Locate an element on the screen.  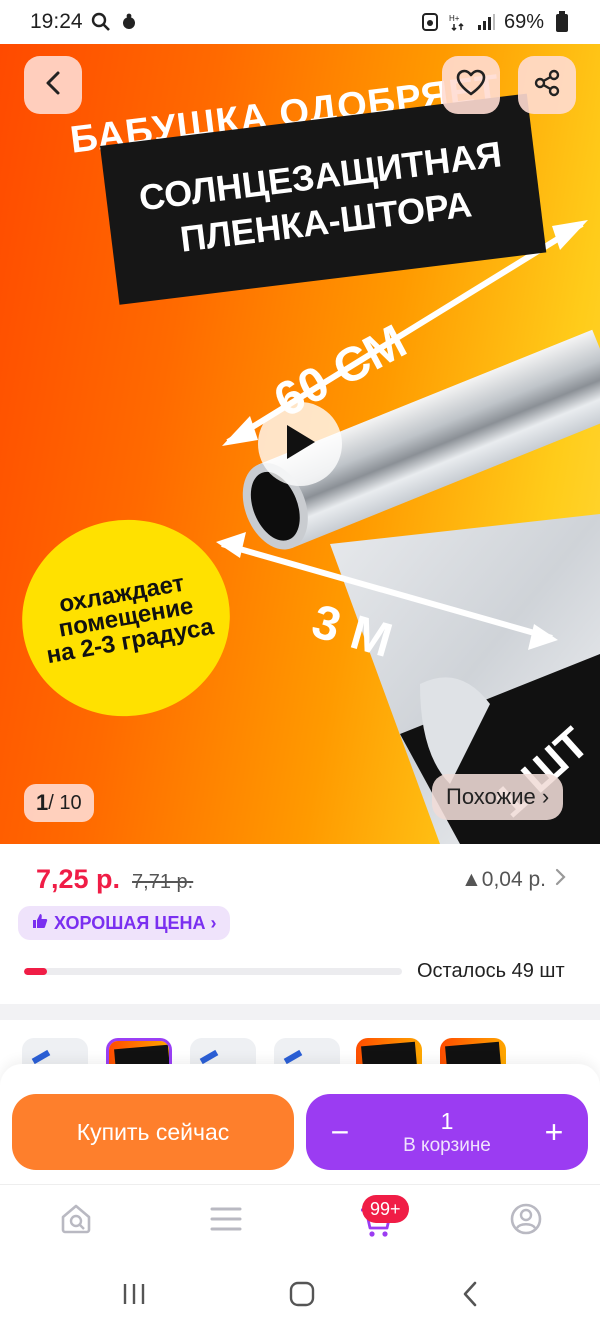
old-price: 7,71 р. is located at coordinates (163, 882).